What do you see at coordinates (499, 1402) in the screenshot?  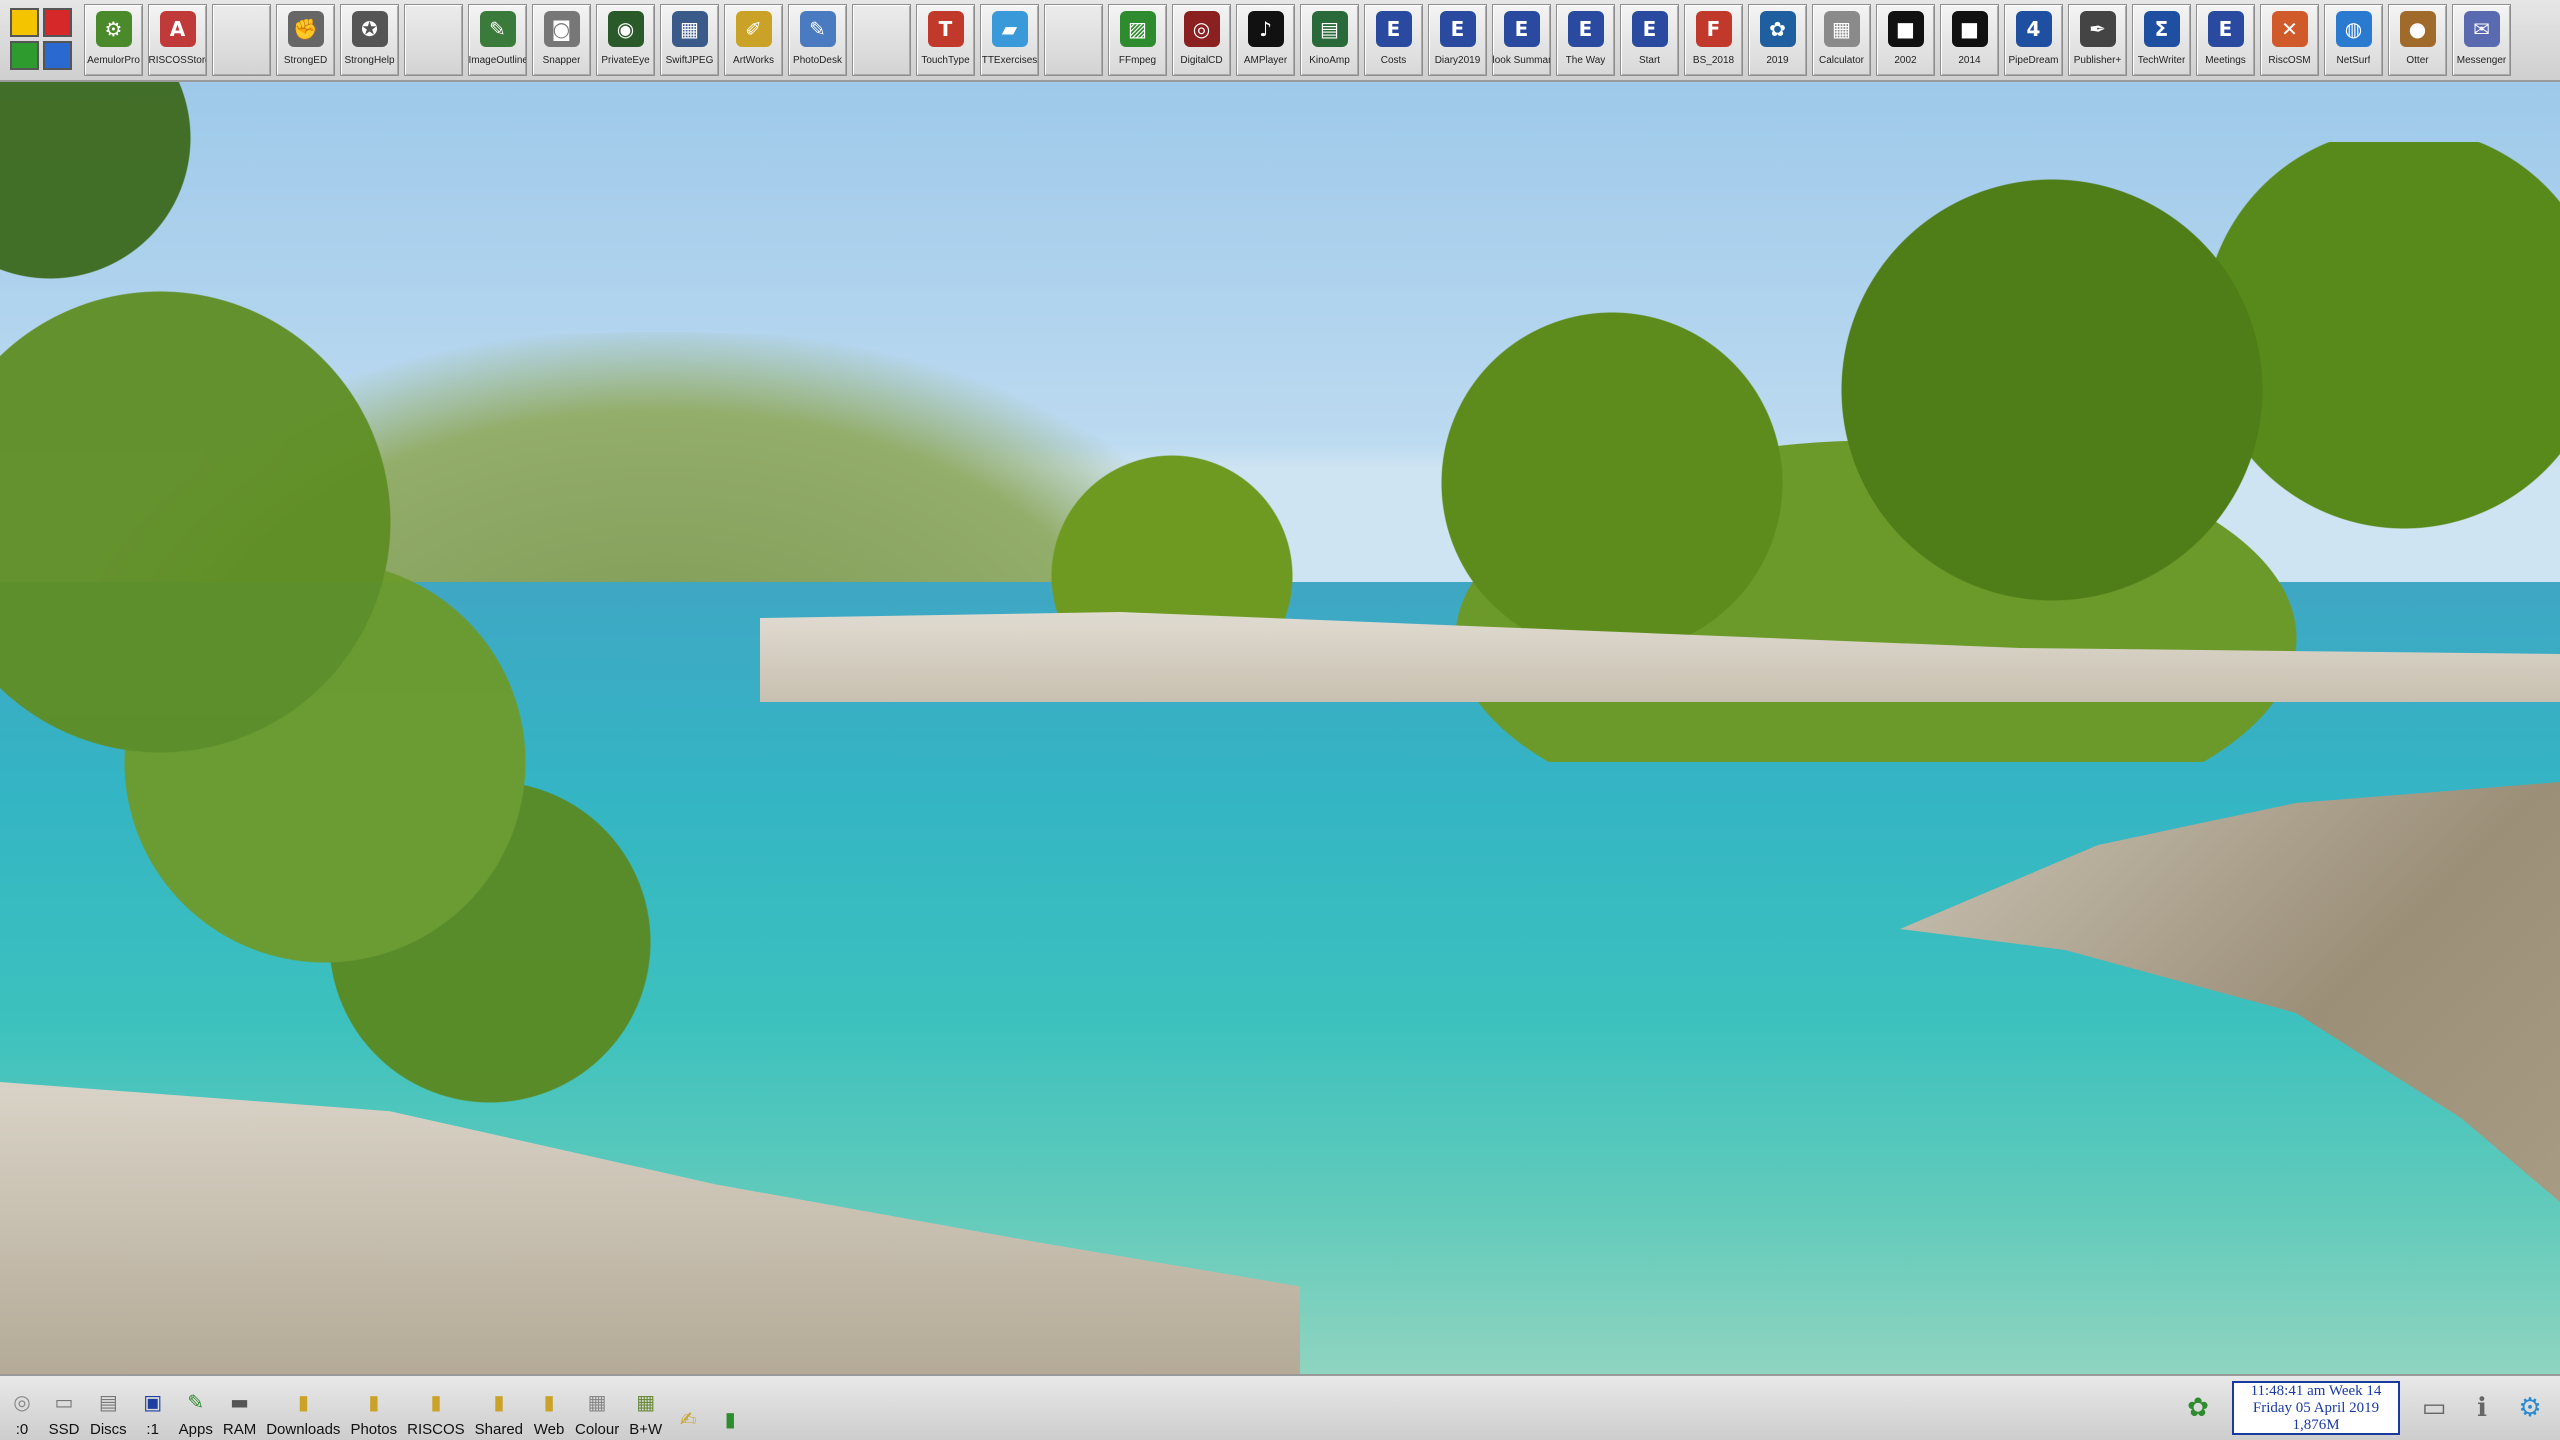 I see `directory-icon: ▮` at bounding box center [499, 1402].